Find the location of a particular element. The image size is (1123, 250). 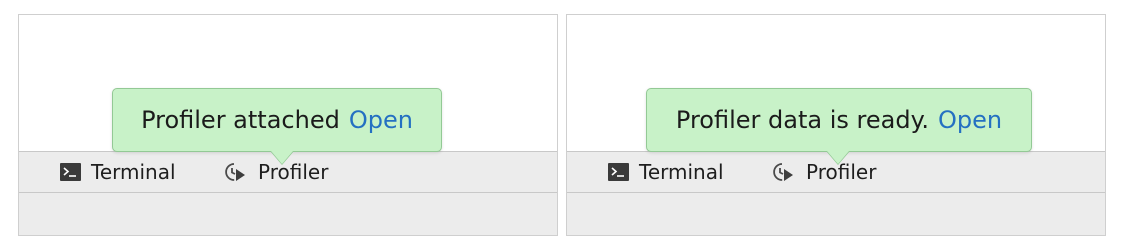

notification-balloon: Profiler data is ready. Open is located at coordinates (839, 120).